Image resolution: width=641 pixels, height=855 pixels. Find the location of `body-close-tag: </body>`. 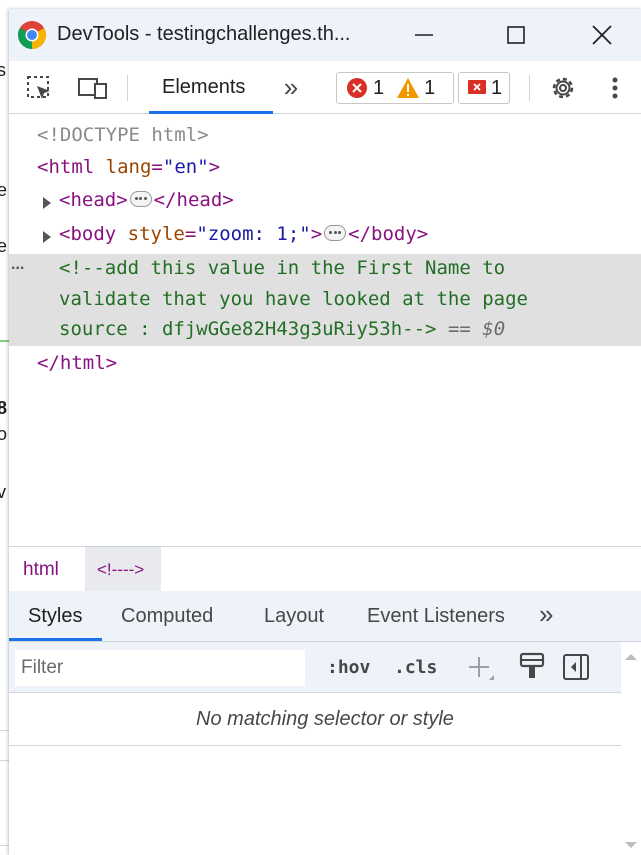

body-close-tag: </body> is located at coordinates (388, 234).